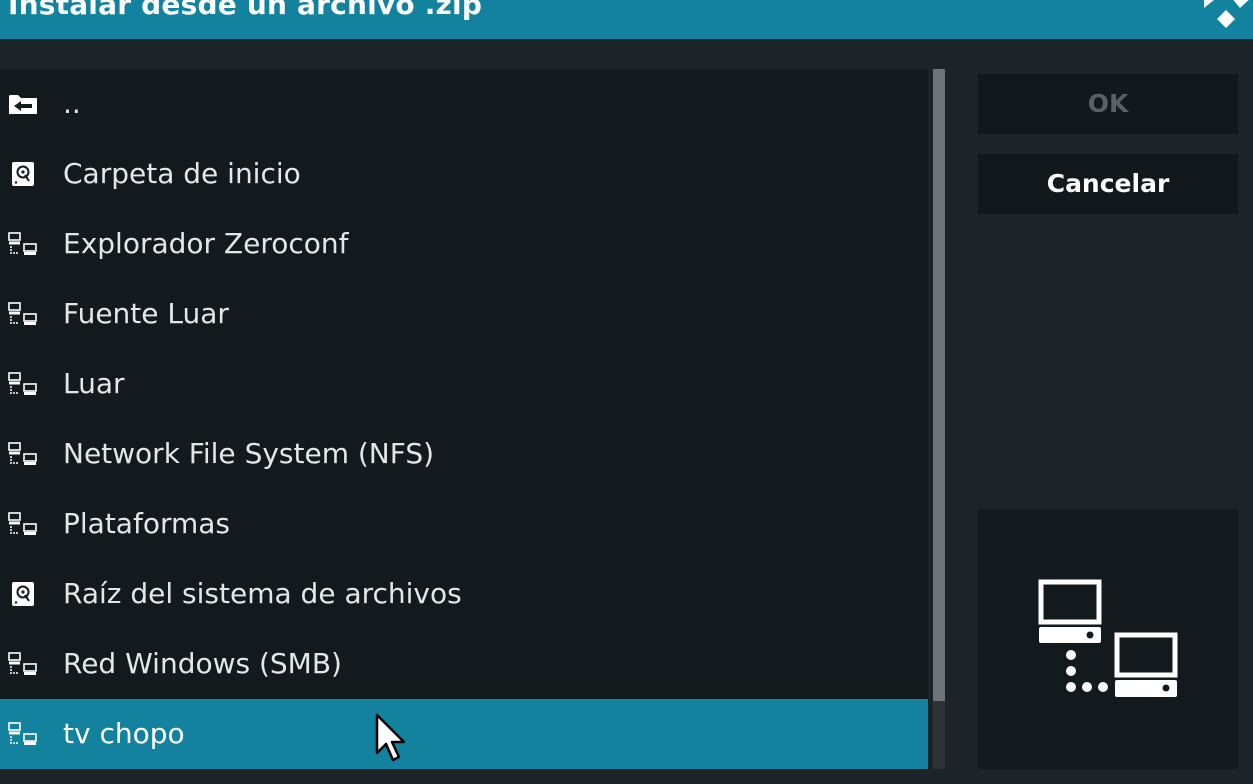 This screenshot has height=784, width=1253. Describe the element at coordinates (124, 733) in the screenshot. I see `list-item-label: tv chopo` at that location.